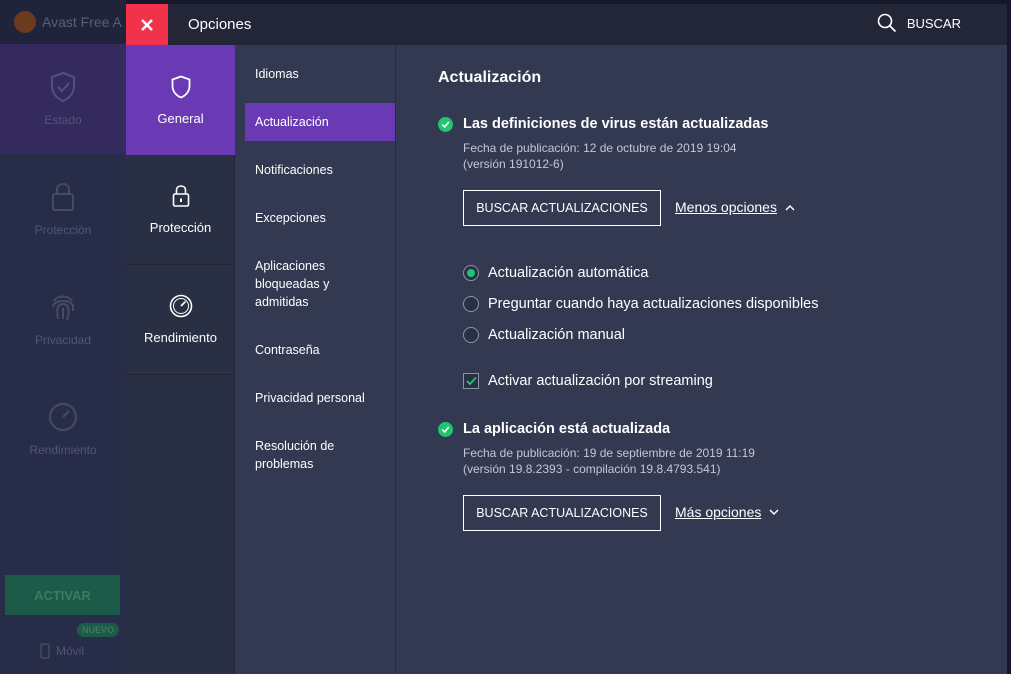  Describe the element at coordinates (568, 273) in the screenshot. I see `radio-label: Actualización automática` at that location.